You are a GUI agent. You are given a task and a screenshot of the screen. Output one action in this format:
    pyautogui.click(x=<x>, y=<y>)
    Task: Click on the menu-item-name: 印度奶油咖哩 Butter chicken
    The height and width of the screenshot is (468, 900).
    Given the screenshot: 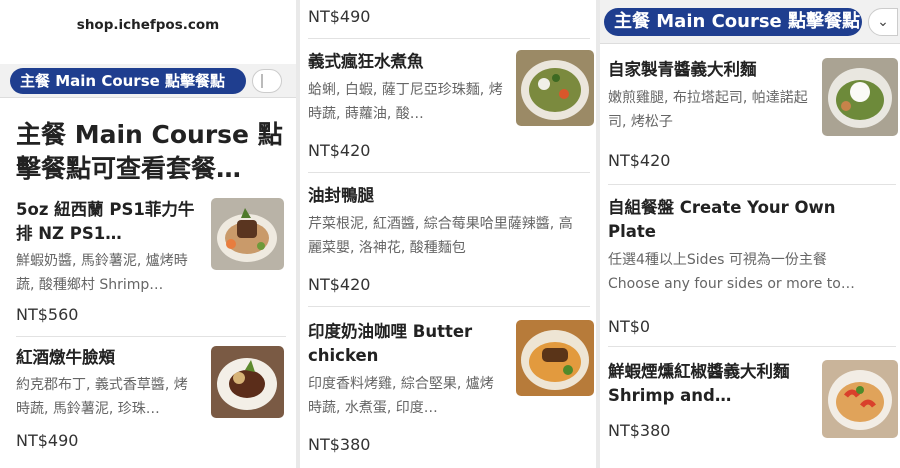 What is the action you would take?
    pyautogui.click(x=390, y=343)
    